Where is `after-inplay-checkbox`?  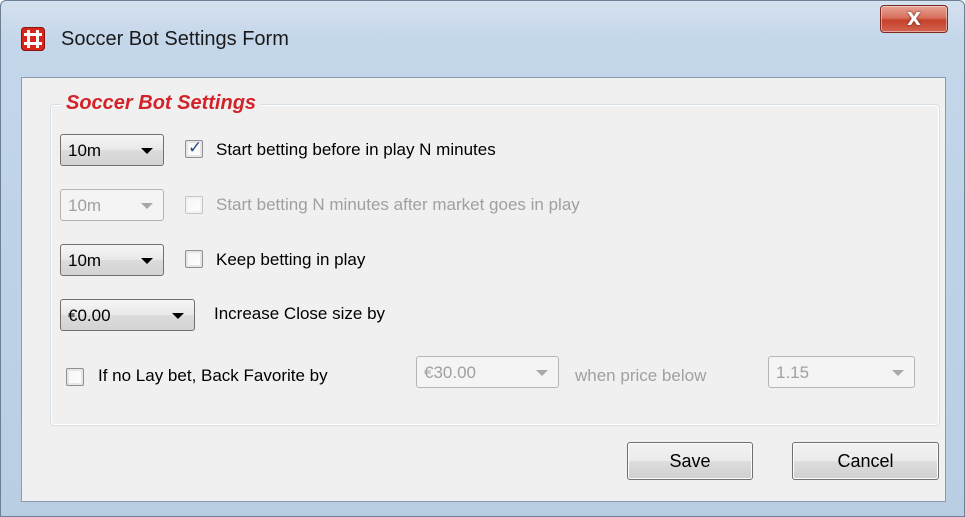 after-inplay-checkbox is located at coordinates (194, 205).